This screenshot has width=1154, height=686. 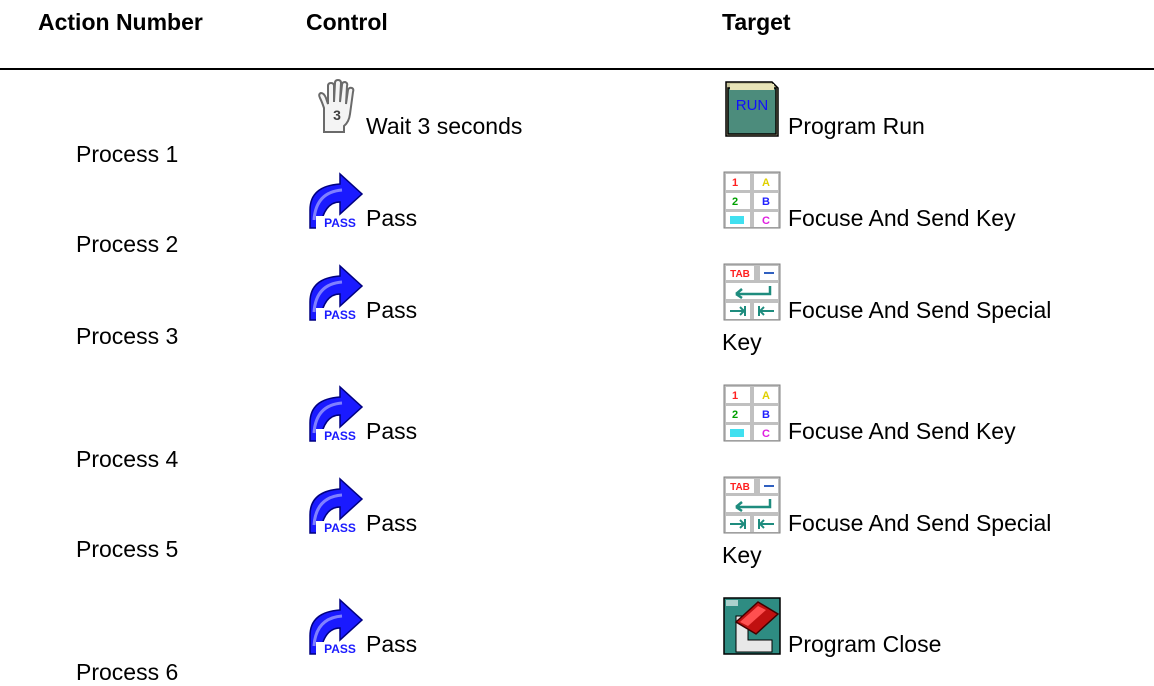 I want to click on control-label: Wait 3 seconds, so click(x=444, y=126).